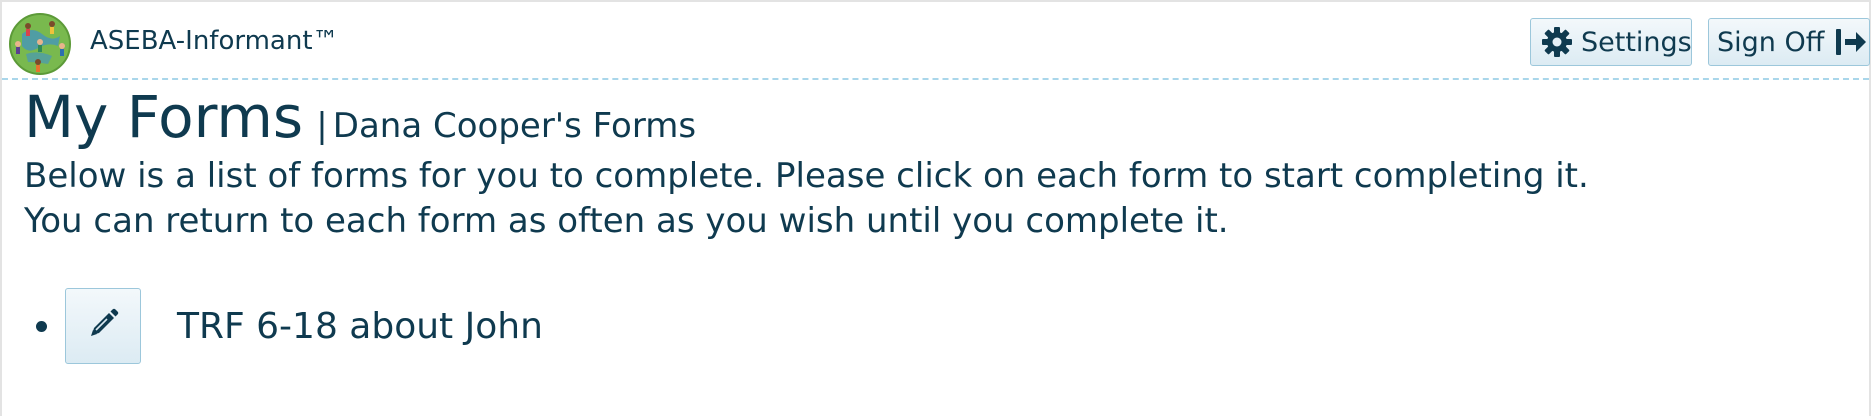 The width and height of the screenshot is (1871, 416). Describe the element at coordinates (164, 117) in the screenshot. I see `page-title: My Forms` at that location.